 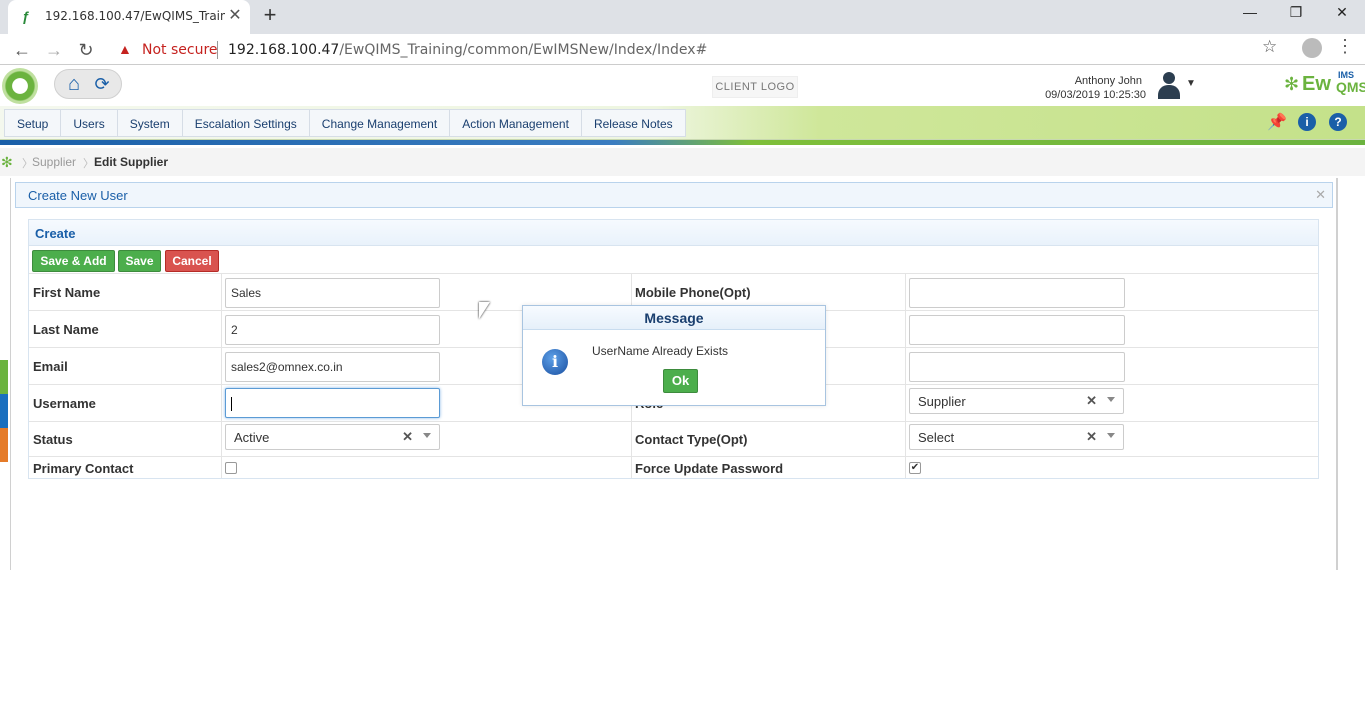 What do you see at coordinates (484, 310) in the screenshot?
I see `mouse-pointer-icon` at bounding box center [484, 310].